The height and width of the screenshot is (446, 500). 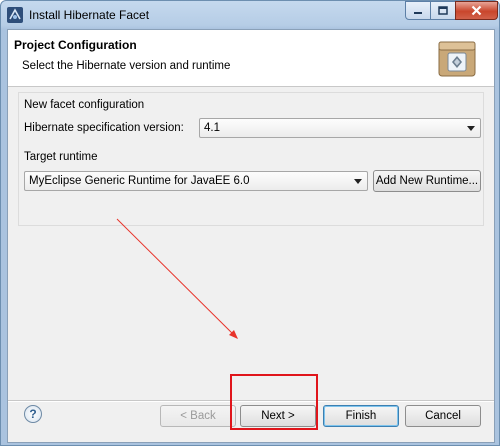 What do you see at coordinates (251, 401) in the screenshot?
I see `footer-separator` at bounding box center [251, 401].